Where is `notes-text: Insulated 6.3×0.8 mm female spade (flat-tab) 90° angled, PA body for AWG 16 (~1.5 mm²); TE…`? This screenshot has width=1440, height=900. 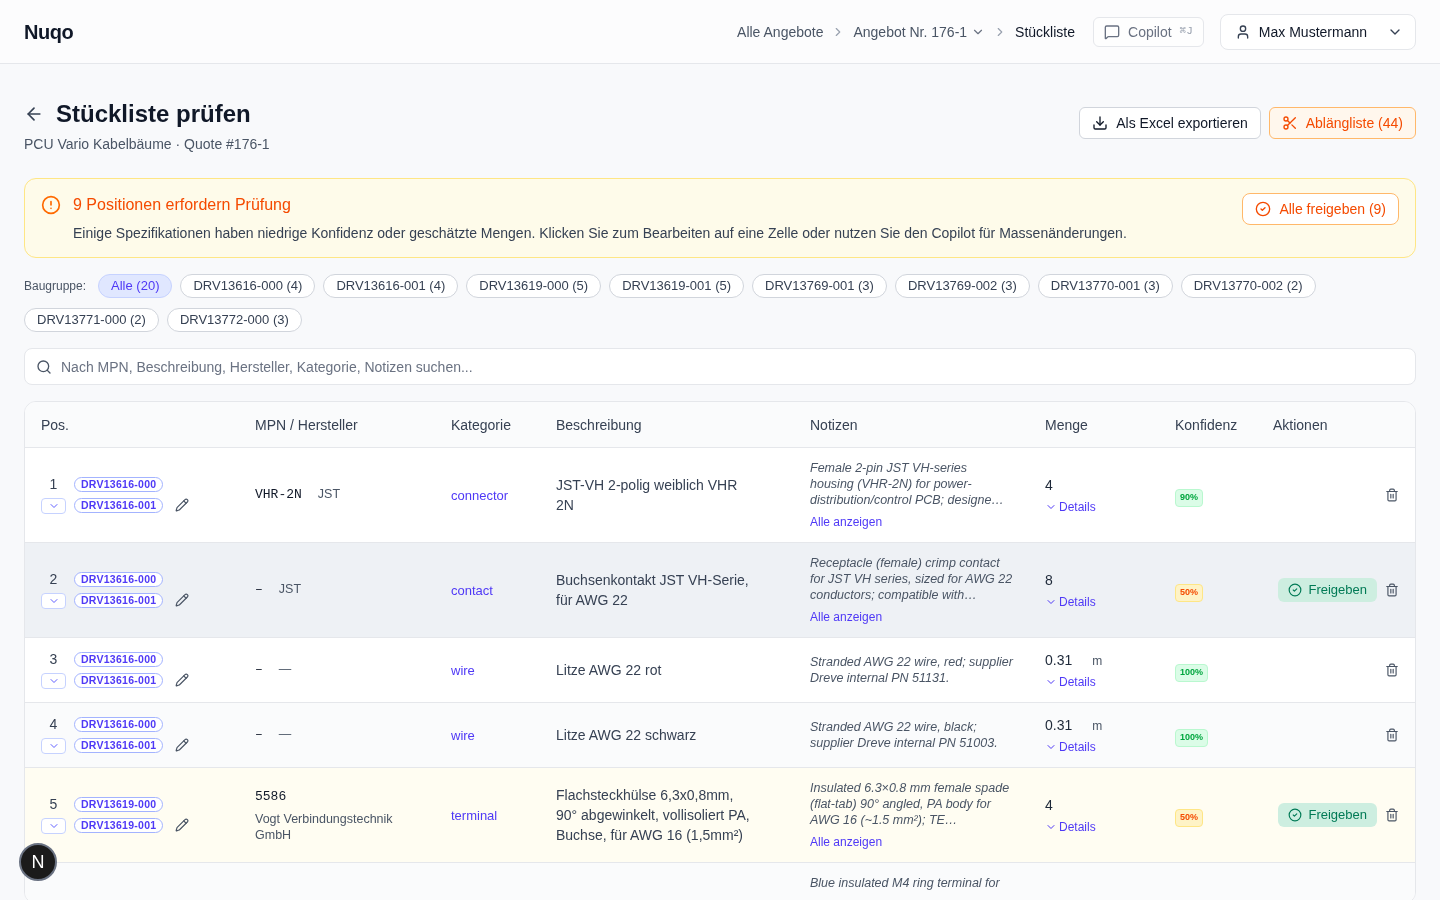
notes-text: Insulated 6.3×0.8 mm female spade (flat-tab) 90° angled, PA body for AWG 16 (~1.5 mm²); TE… is located at coordinates (910, 804).